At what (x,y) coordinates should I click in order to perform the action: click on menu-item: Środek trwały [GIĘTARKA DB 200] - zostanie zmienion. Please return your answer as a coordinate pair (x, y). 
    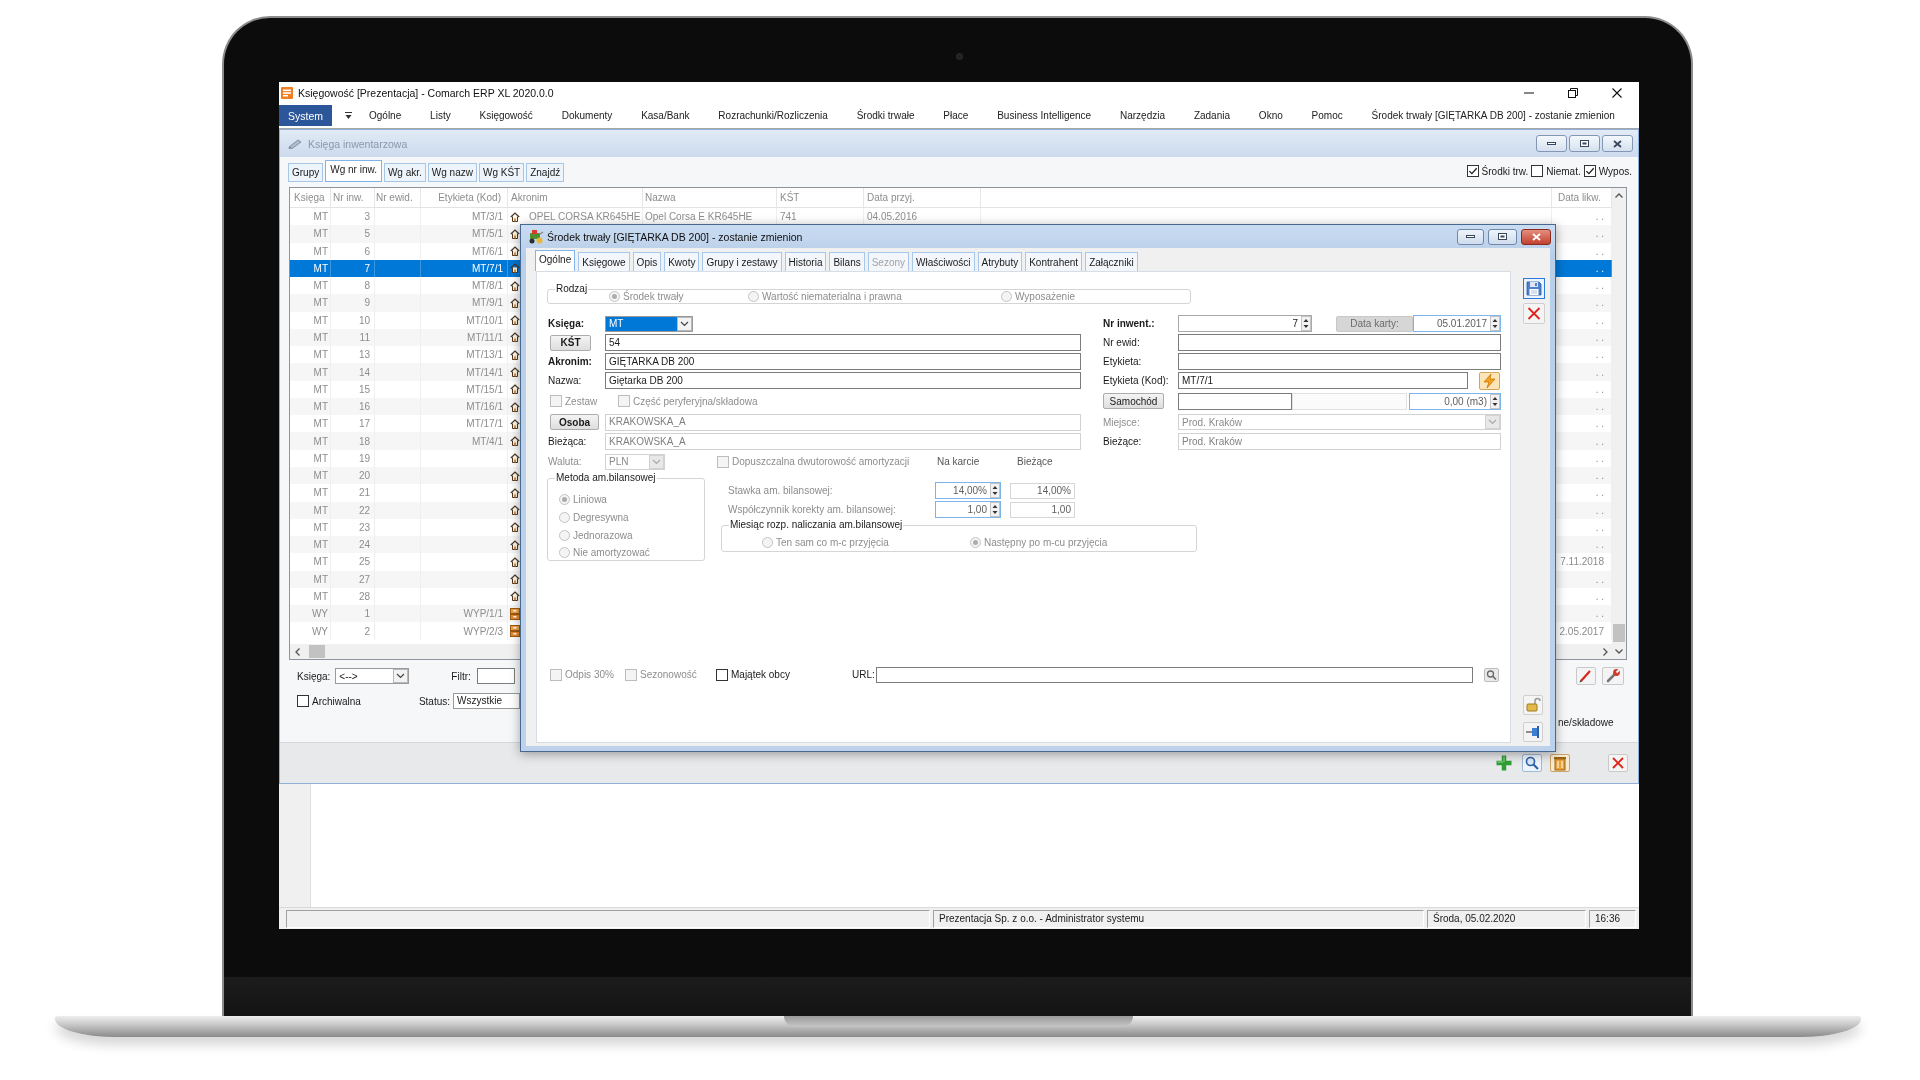
    Looking at the image, I should click on (1493, 115).